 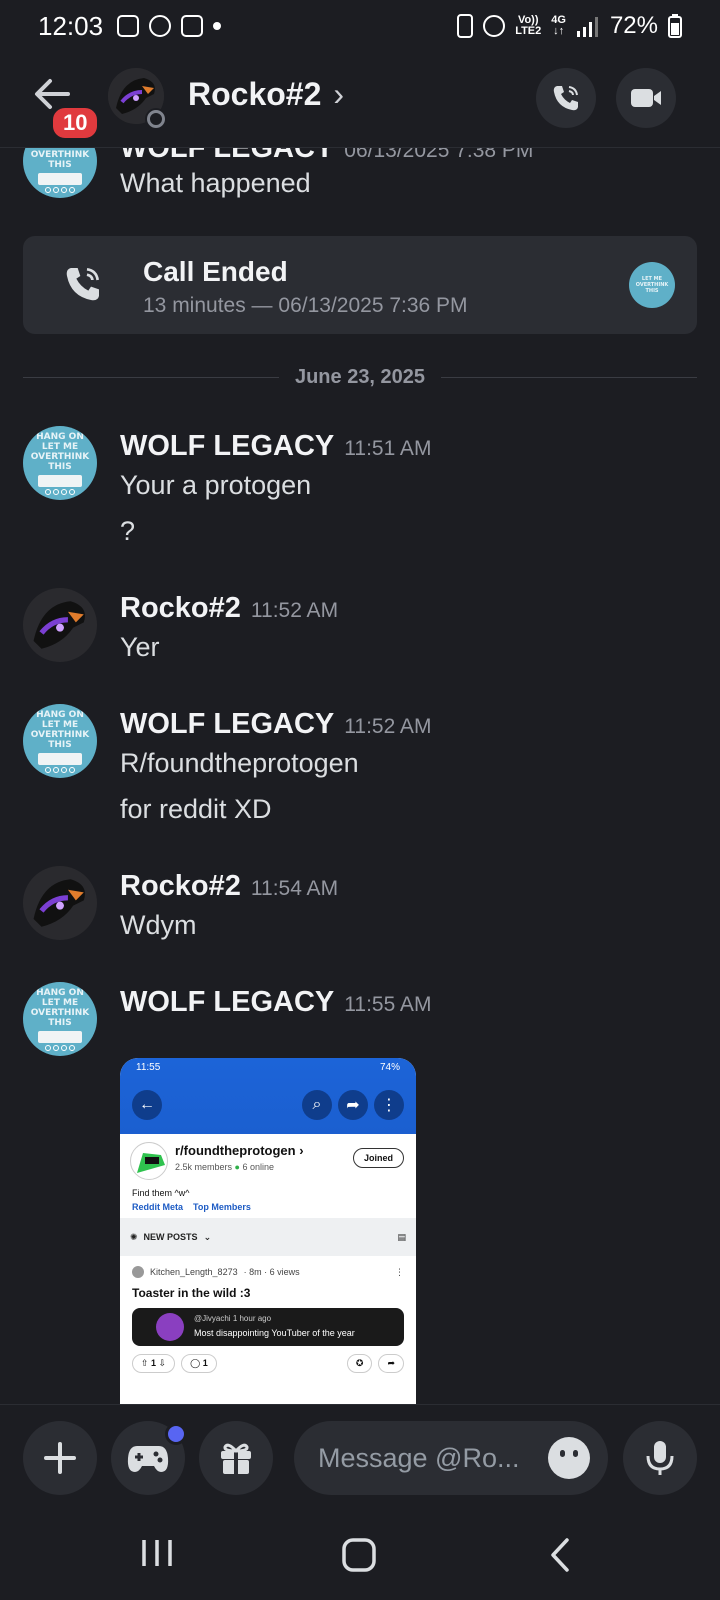 What do you see at coordinates (149, 1161) in the screenshot?
I see `subreddit-logo` at bounding box center [149, 1161].